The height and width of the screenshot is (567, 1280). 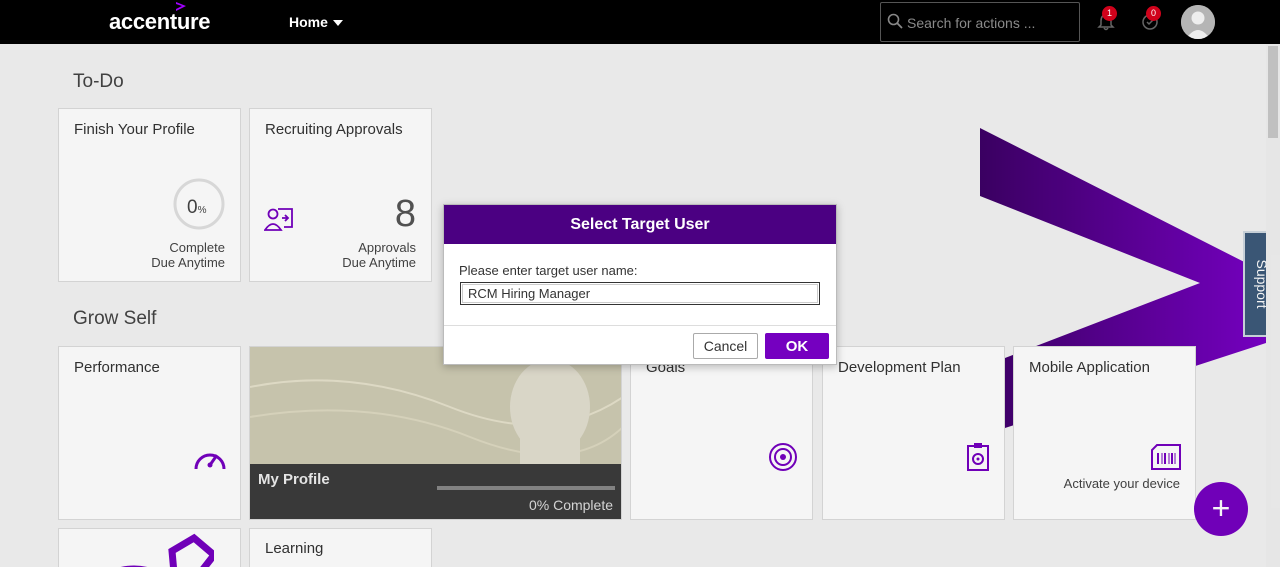 I want to click on approvals-badge: 0, so click(x=1153, y=13).